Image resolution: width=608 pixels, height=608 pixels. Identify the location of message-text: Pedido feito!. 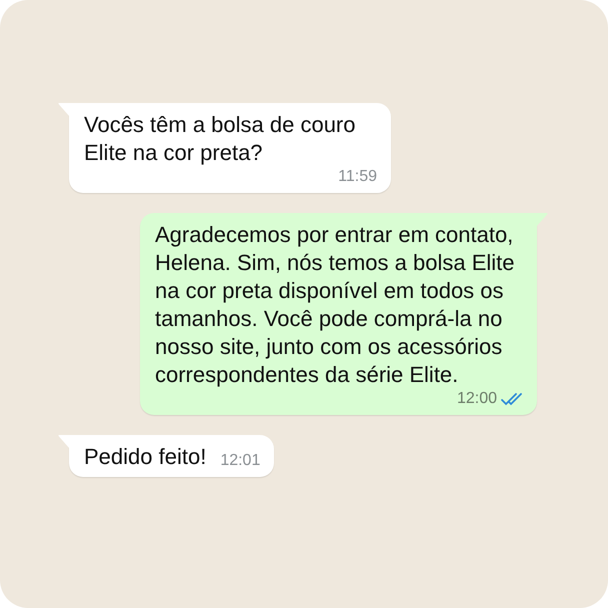
(145, 457).